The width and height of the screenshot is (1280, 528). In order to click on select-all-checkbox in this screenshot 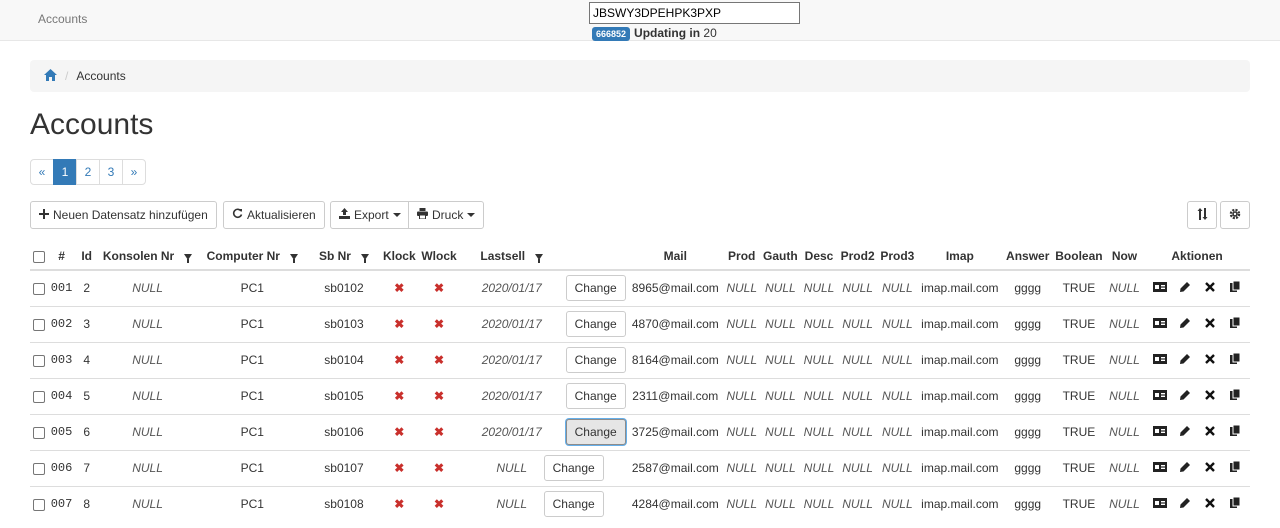, I will do `click(38, 256)`.